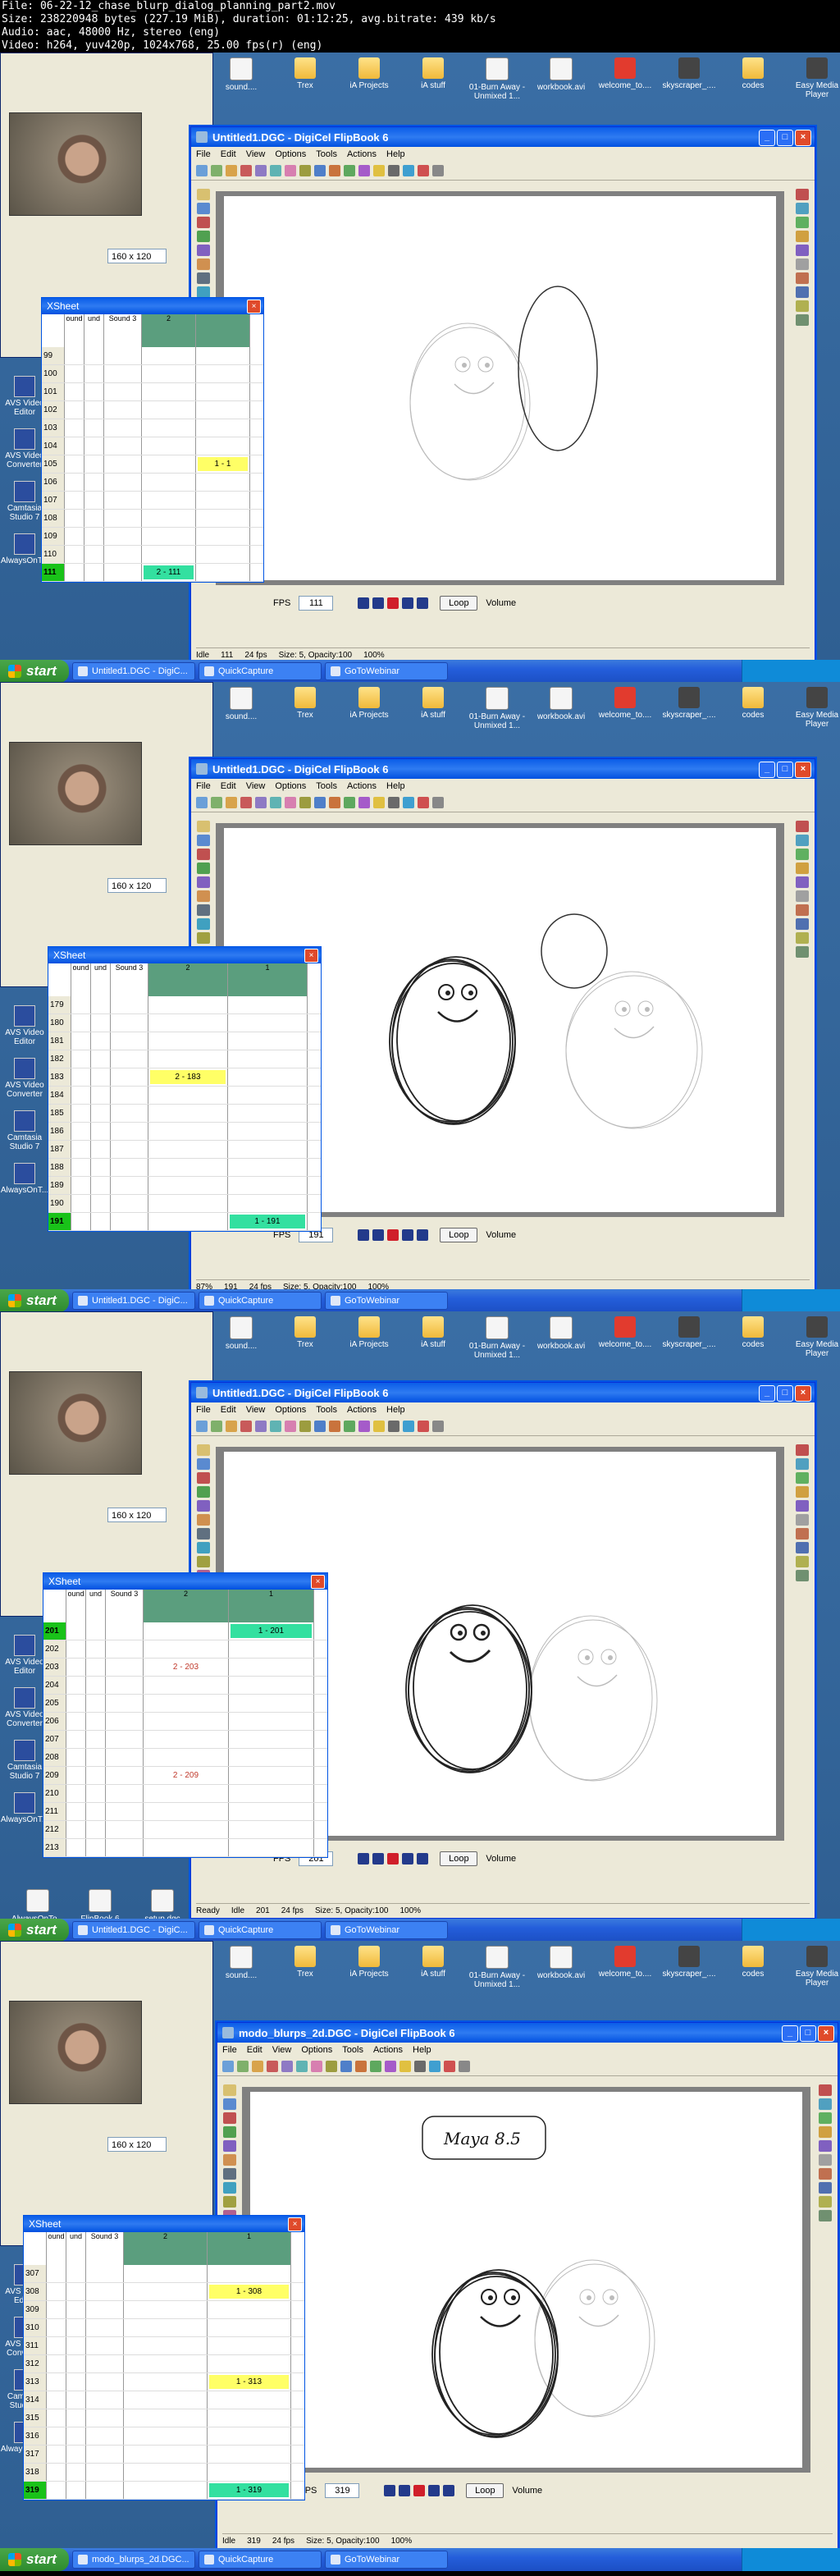 The height and width of the screenshot is (2576, 840). I want to click on menu-item: File, so click(204, 1410).